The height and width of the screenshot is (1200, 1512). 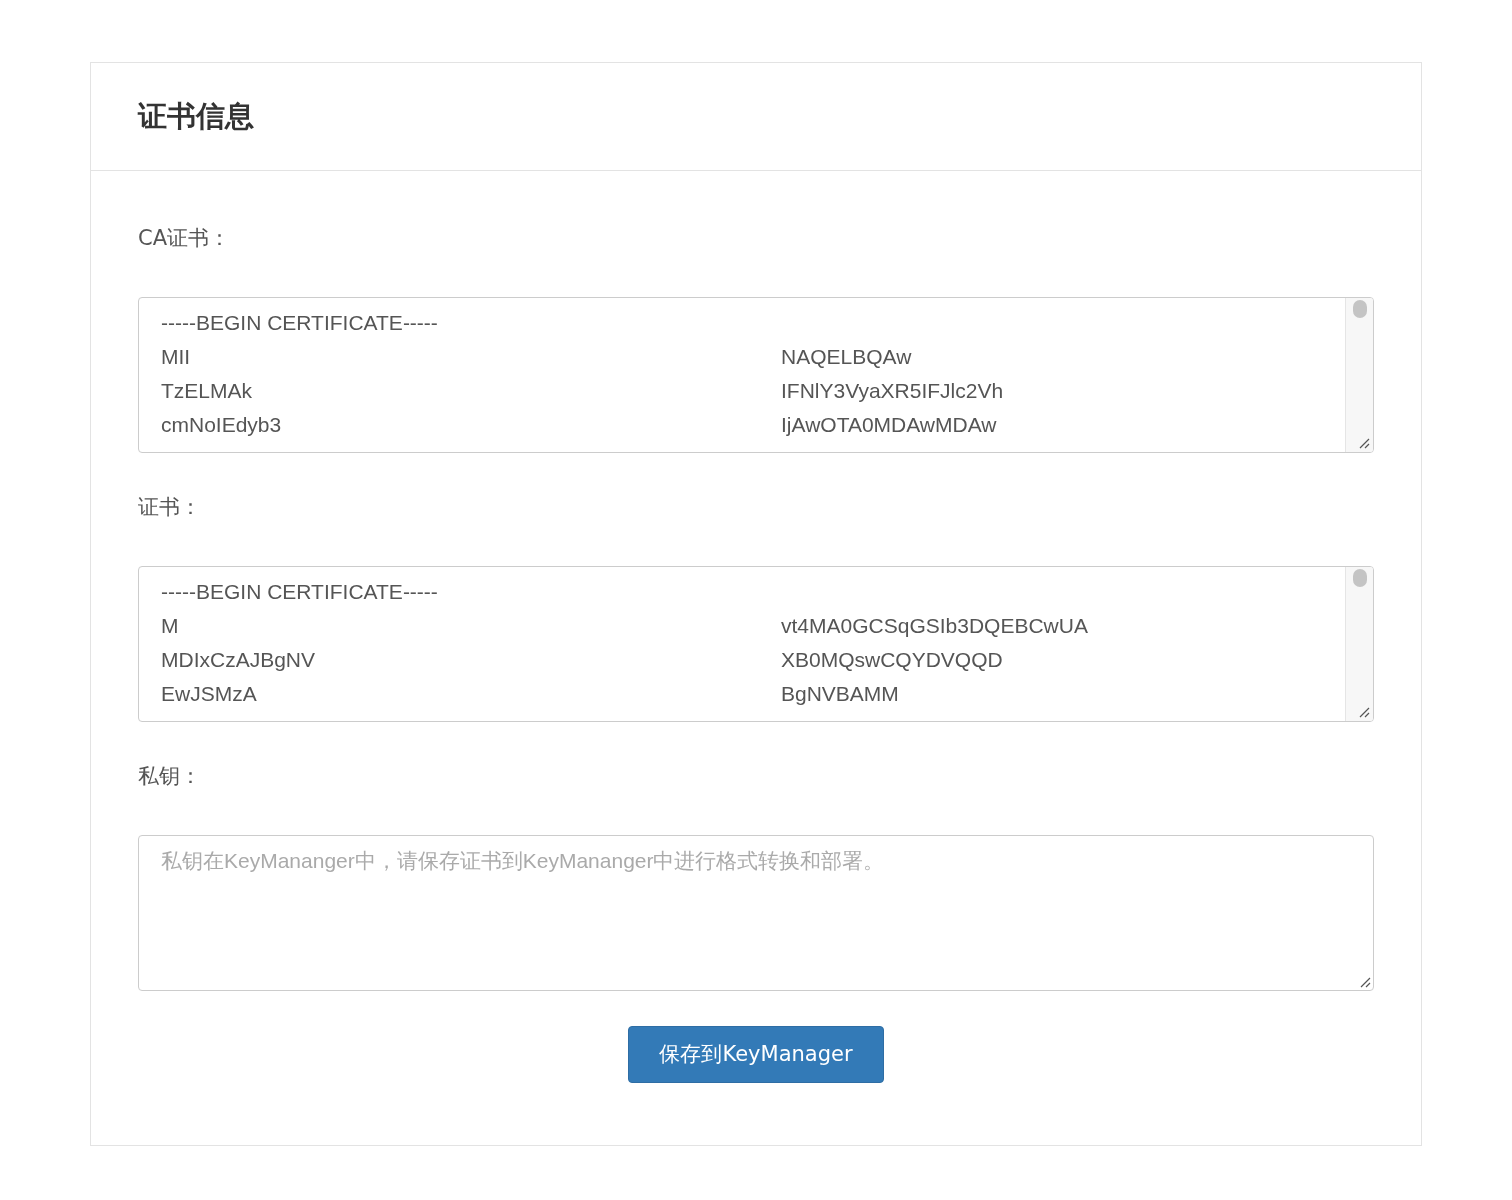 I want to click on panel-title: 证书信息, so click(x=196, y=116).